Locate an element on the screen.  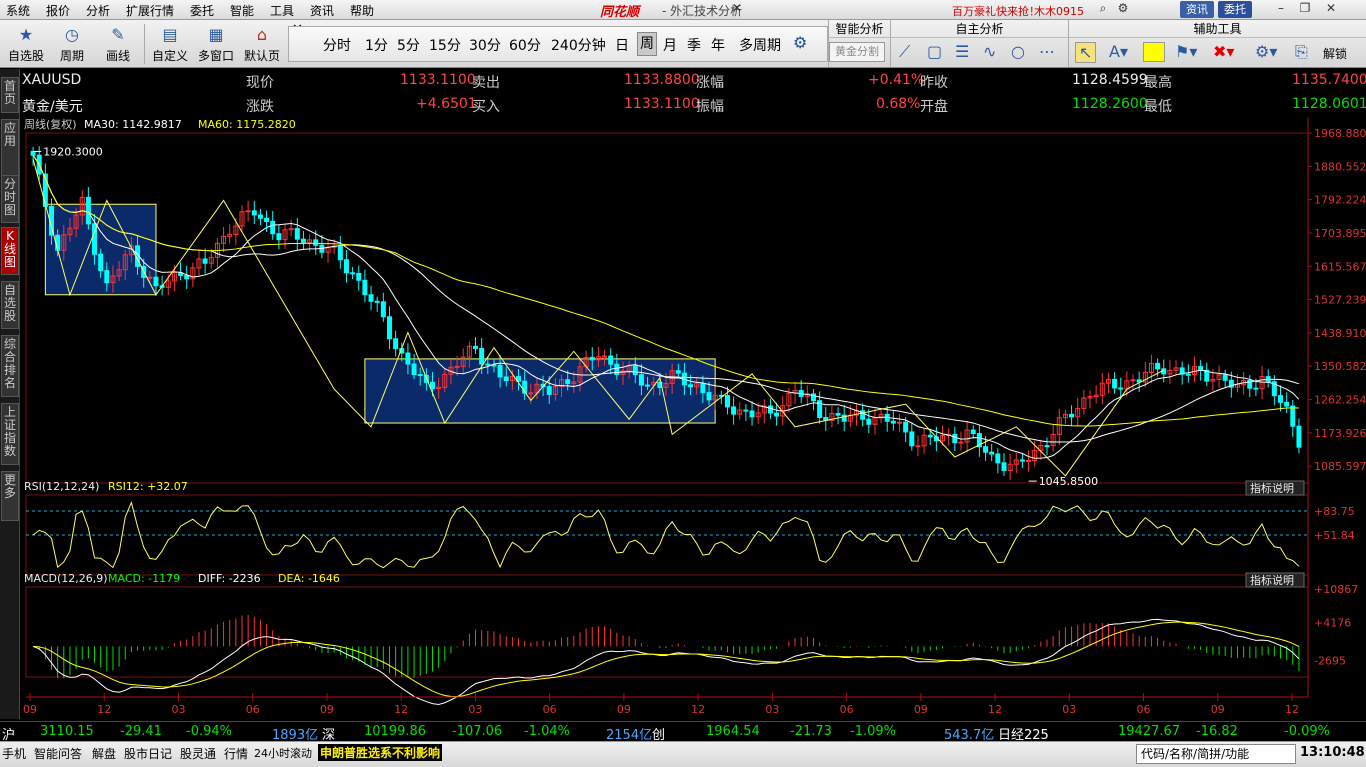
x-tick-label: 09 is located at coordinates (921, 709).